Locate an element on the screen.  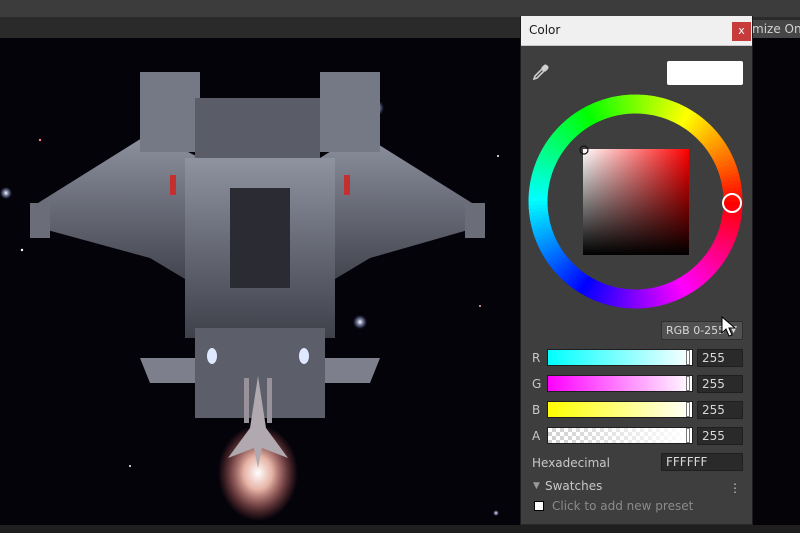
channel-label-g: G is located at coordinates (537, 384).